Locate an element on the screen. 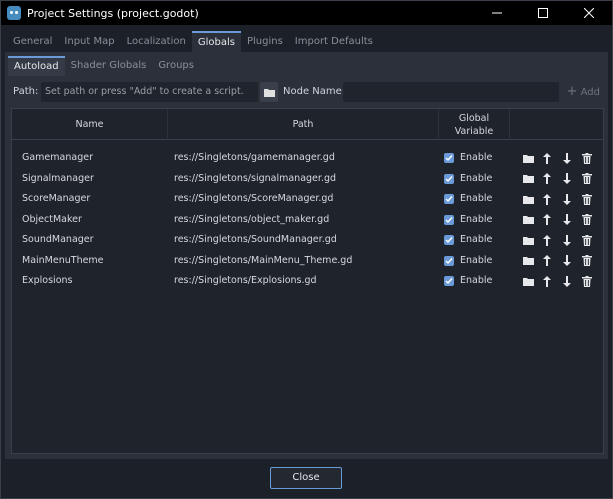 The height and width of the screenshot is (499, 613). autoload-path: res://Singletons/Explosions.gd is located at coordinates (245, 280).